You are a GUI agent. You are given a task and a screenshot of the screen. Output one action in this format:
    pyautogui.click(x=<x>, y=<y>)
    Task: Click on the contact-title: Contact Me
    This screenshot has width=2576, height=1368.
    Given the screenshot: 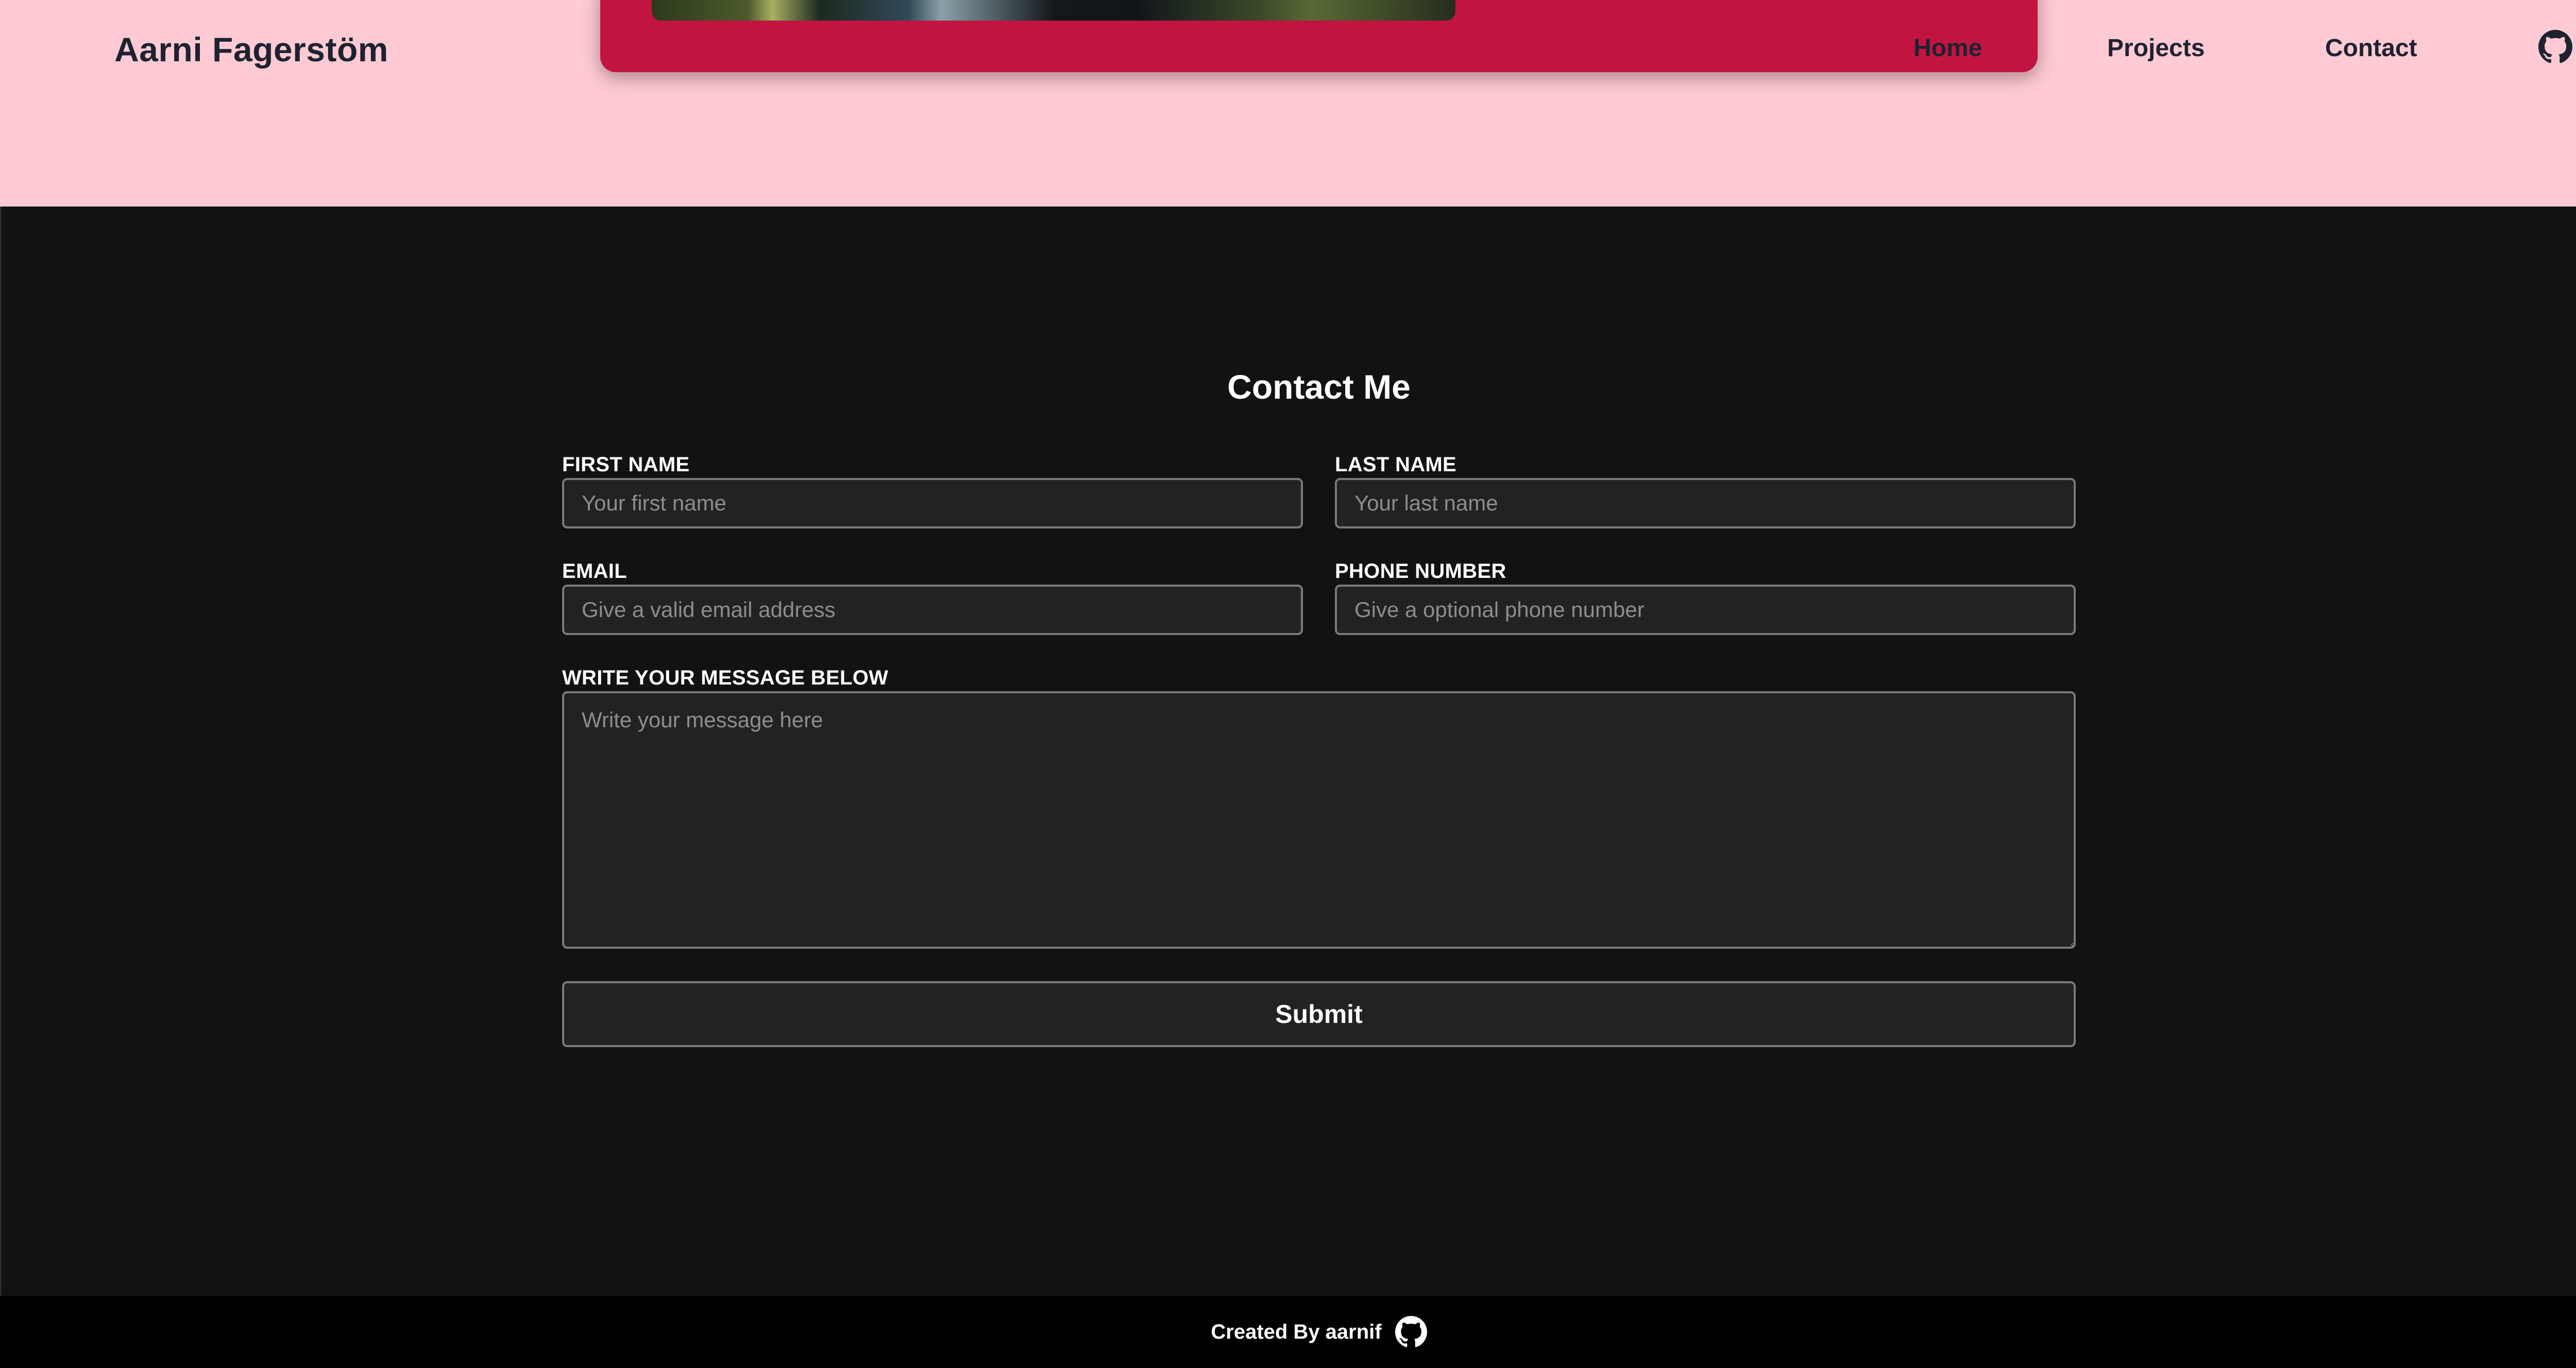 What is the action you would take?
    pyautogui.click(x=1319, y=387)
    